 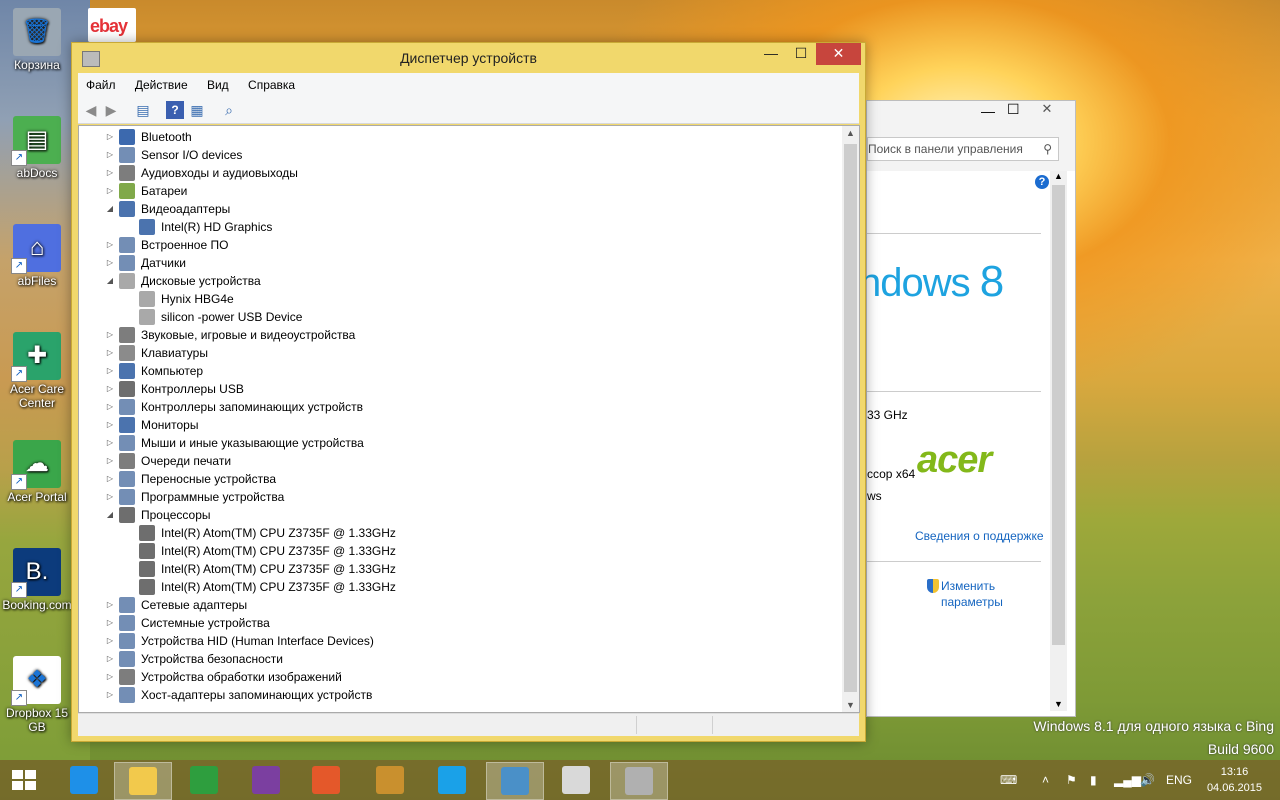 I want to click on tree-item: ◢ Процессоры, so click(x=459, y=515).